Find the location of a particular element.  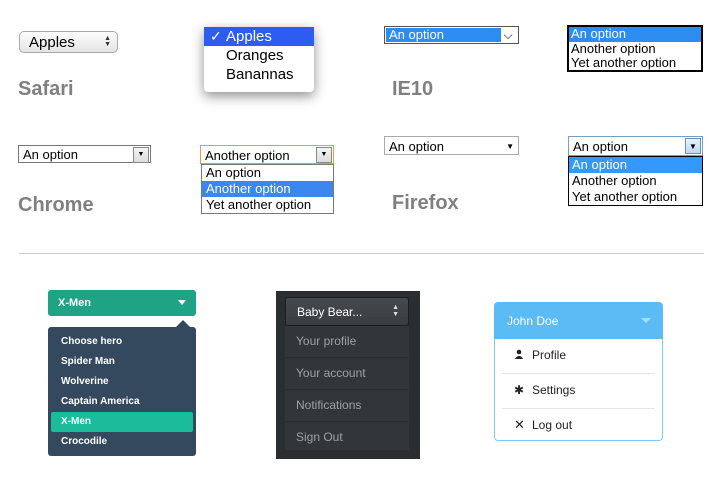

light-dropdown-label: John Doe is located at coordinates (533, 321).